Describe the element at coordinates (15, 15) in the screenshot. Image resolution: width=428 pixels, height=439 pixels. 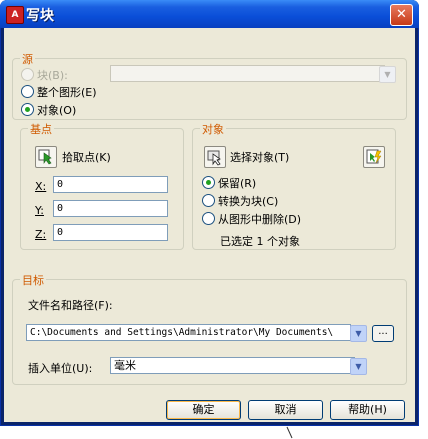
I see `autocad-app-icon: A` at that location.